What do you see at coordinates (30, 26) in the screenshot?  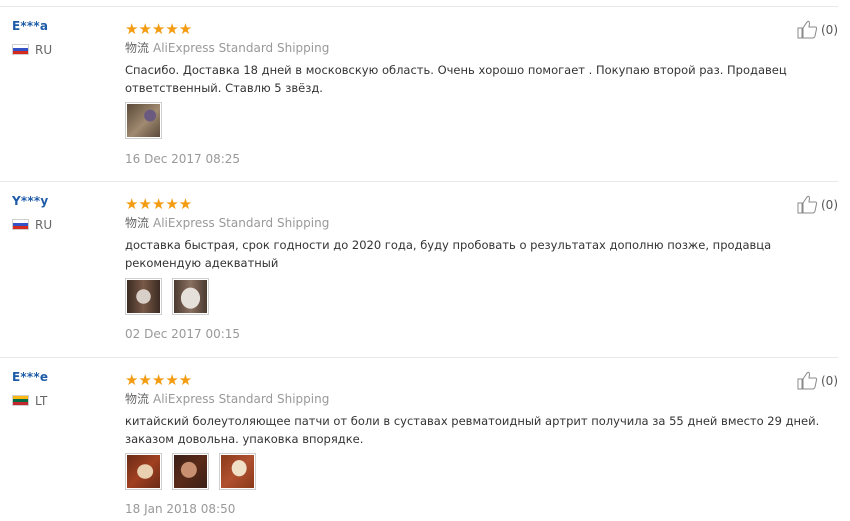 I see `reviewer-name: E***a` at bounding box center [30, 26].